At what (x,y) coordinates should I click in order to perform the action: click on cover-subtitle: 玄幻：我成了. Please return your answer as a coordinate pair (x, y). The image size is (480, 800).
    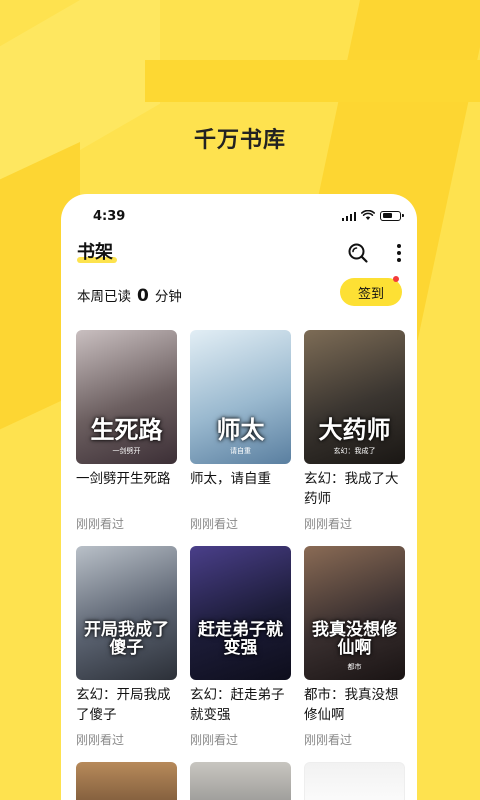
    Looking at the image, I should click on (354, 451).